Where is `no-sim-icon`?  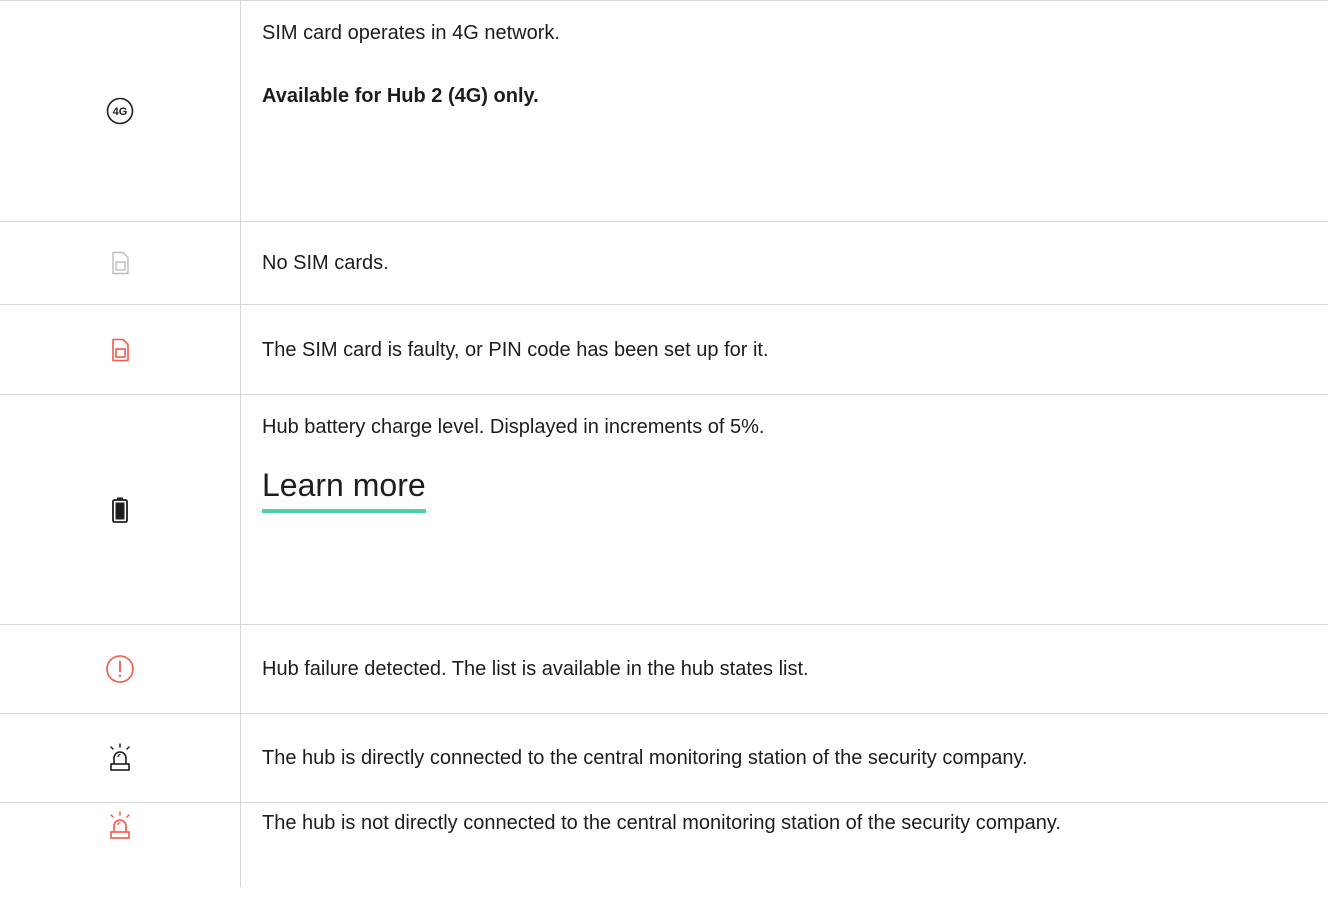
no-sim-icon is located at coordinates (120, 263).